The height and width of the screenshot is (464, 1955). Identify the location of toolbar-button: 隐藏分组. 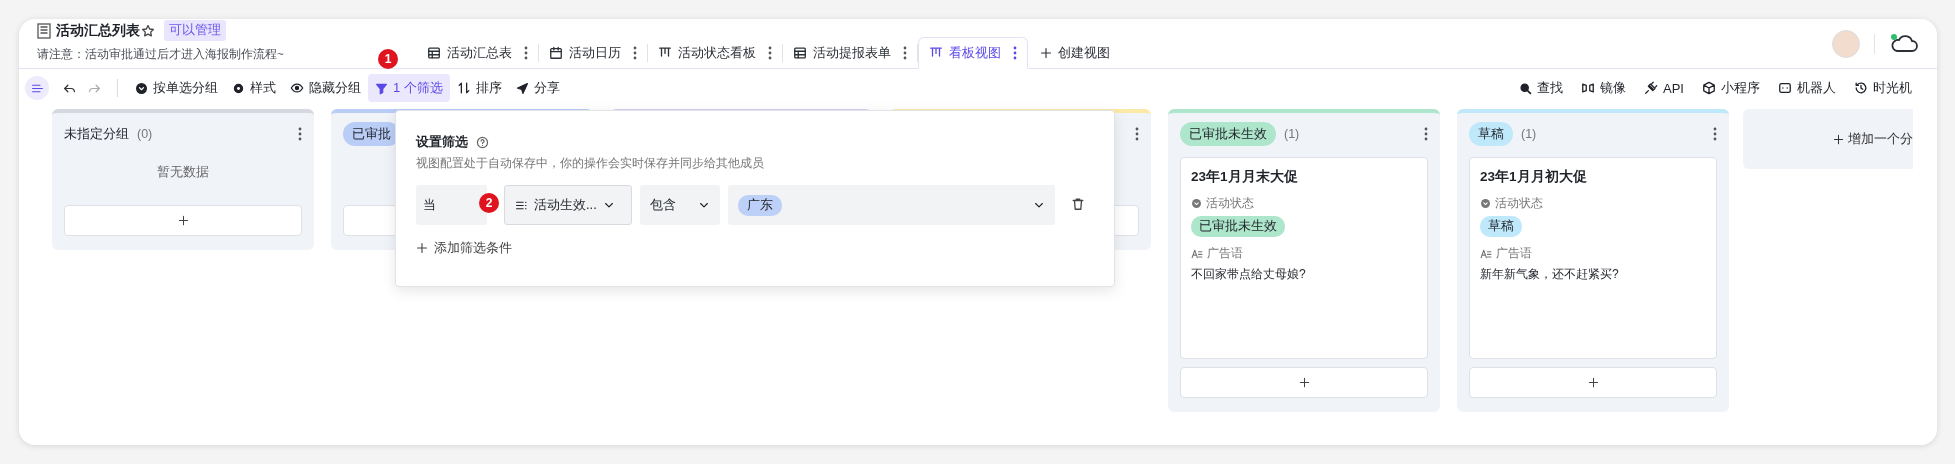
(325, 88).